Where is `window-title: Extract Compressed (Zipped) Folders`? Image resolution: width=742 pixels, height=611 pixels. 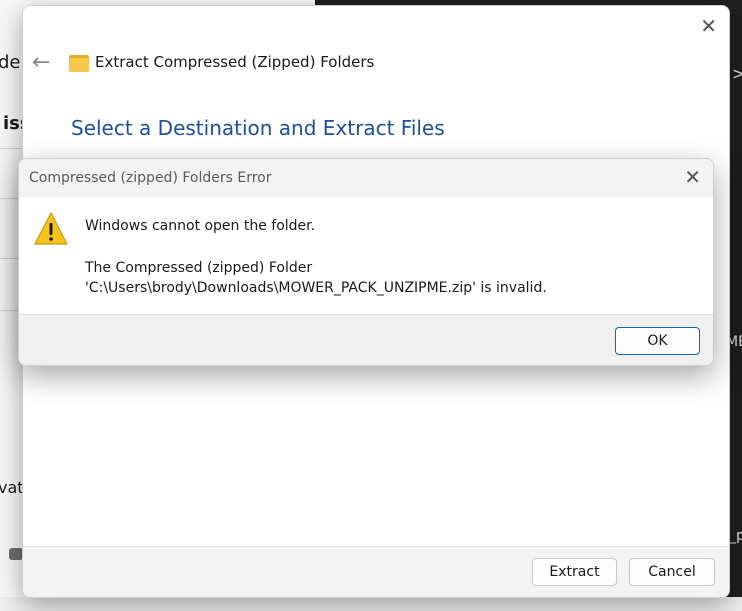
window-title: Extract Compressed (Zipped) Folders is located at coordinates (235, 62).